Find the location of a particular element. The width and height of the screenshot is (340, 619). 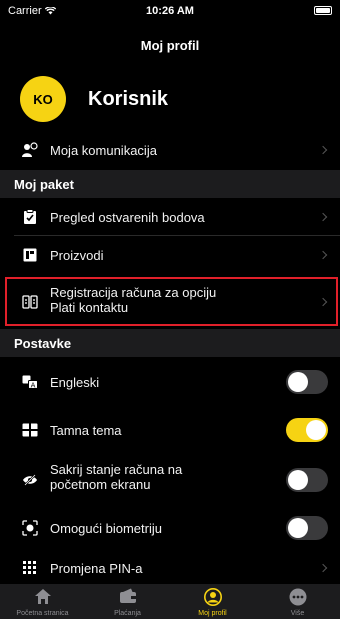

tab-more-label: Više is located at coordinates (297, 613).